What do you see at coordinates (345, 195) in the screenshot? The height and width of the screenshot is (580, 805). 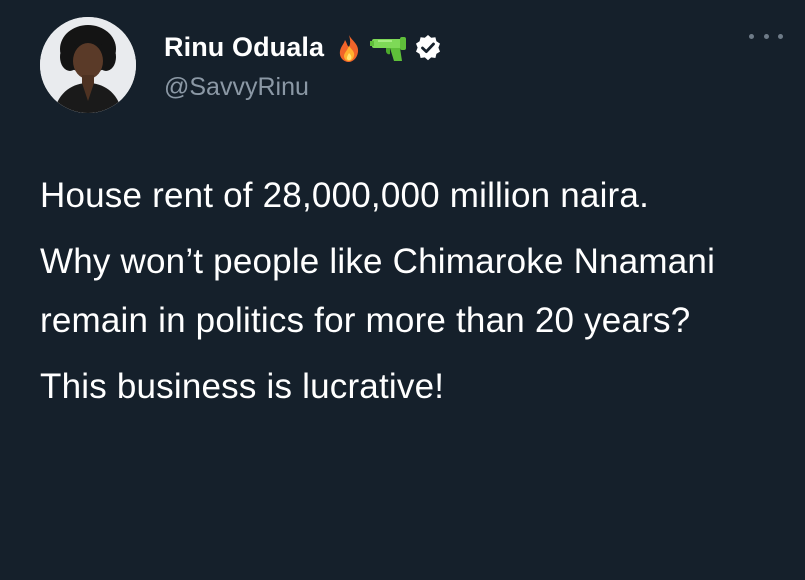 I see `tweet-paragraph-1: House rent of 28,000,000 million naira.` at bounding box center [345, 195].